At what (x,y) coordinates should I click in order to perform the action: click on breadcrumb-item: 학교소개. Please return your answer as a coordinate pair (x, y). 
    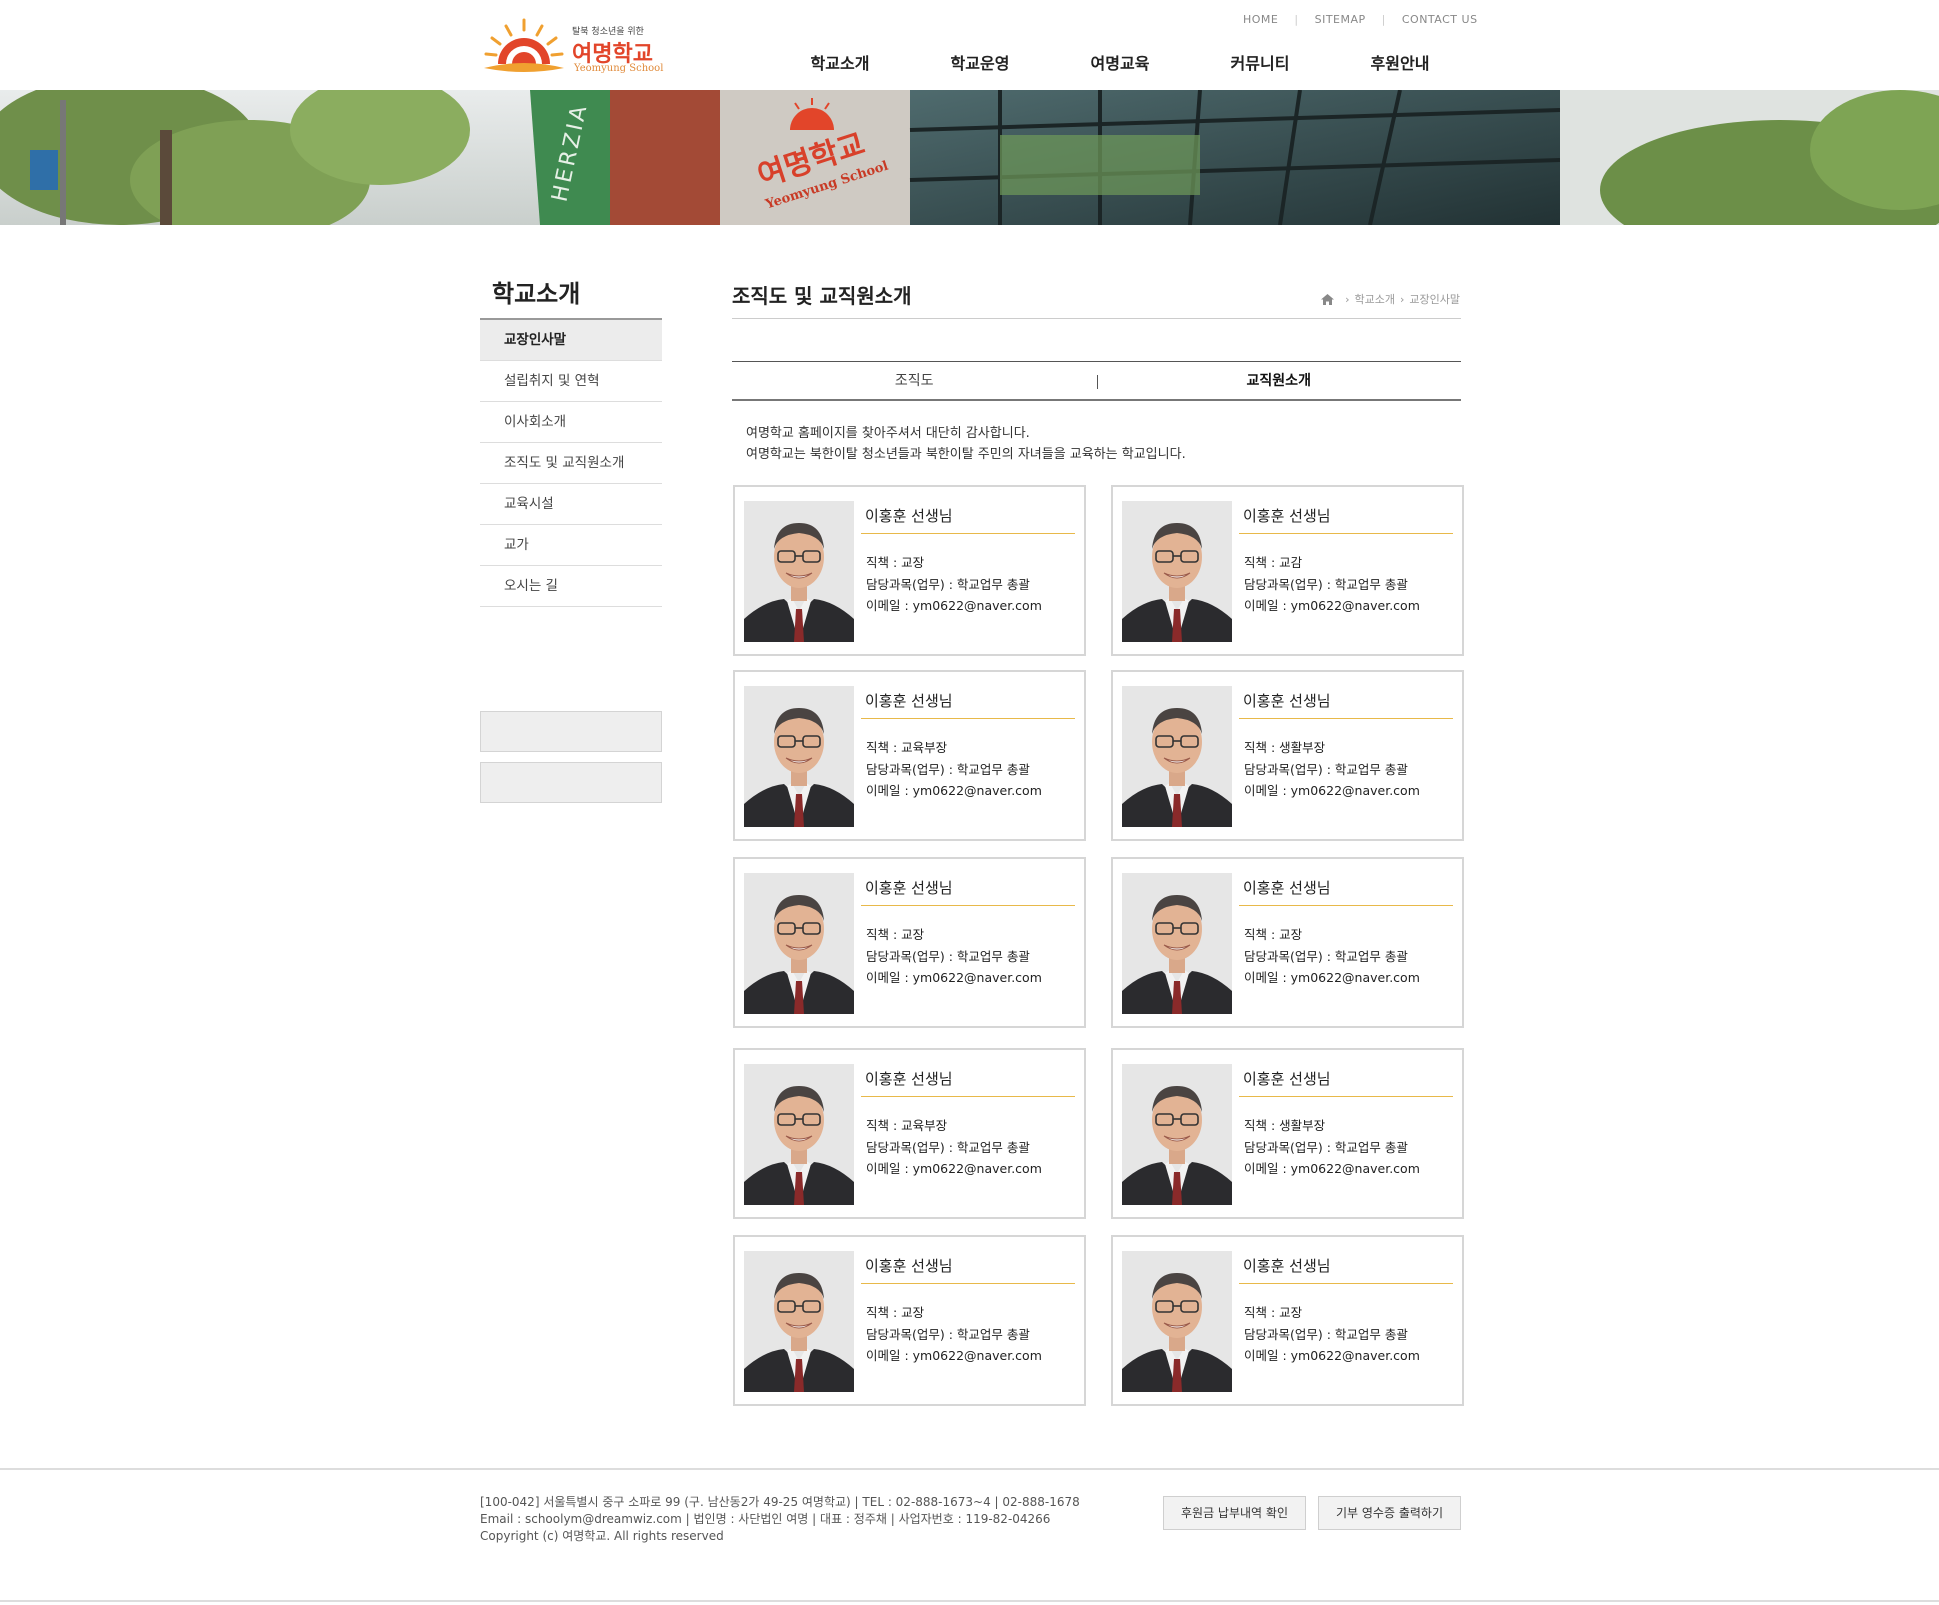
    Looking at the image, I should click on (1375, 299).